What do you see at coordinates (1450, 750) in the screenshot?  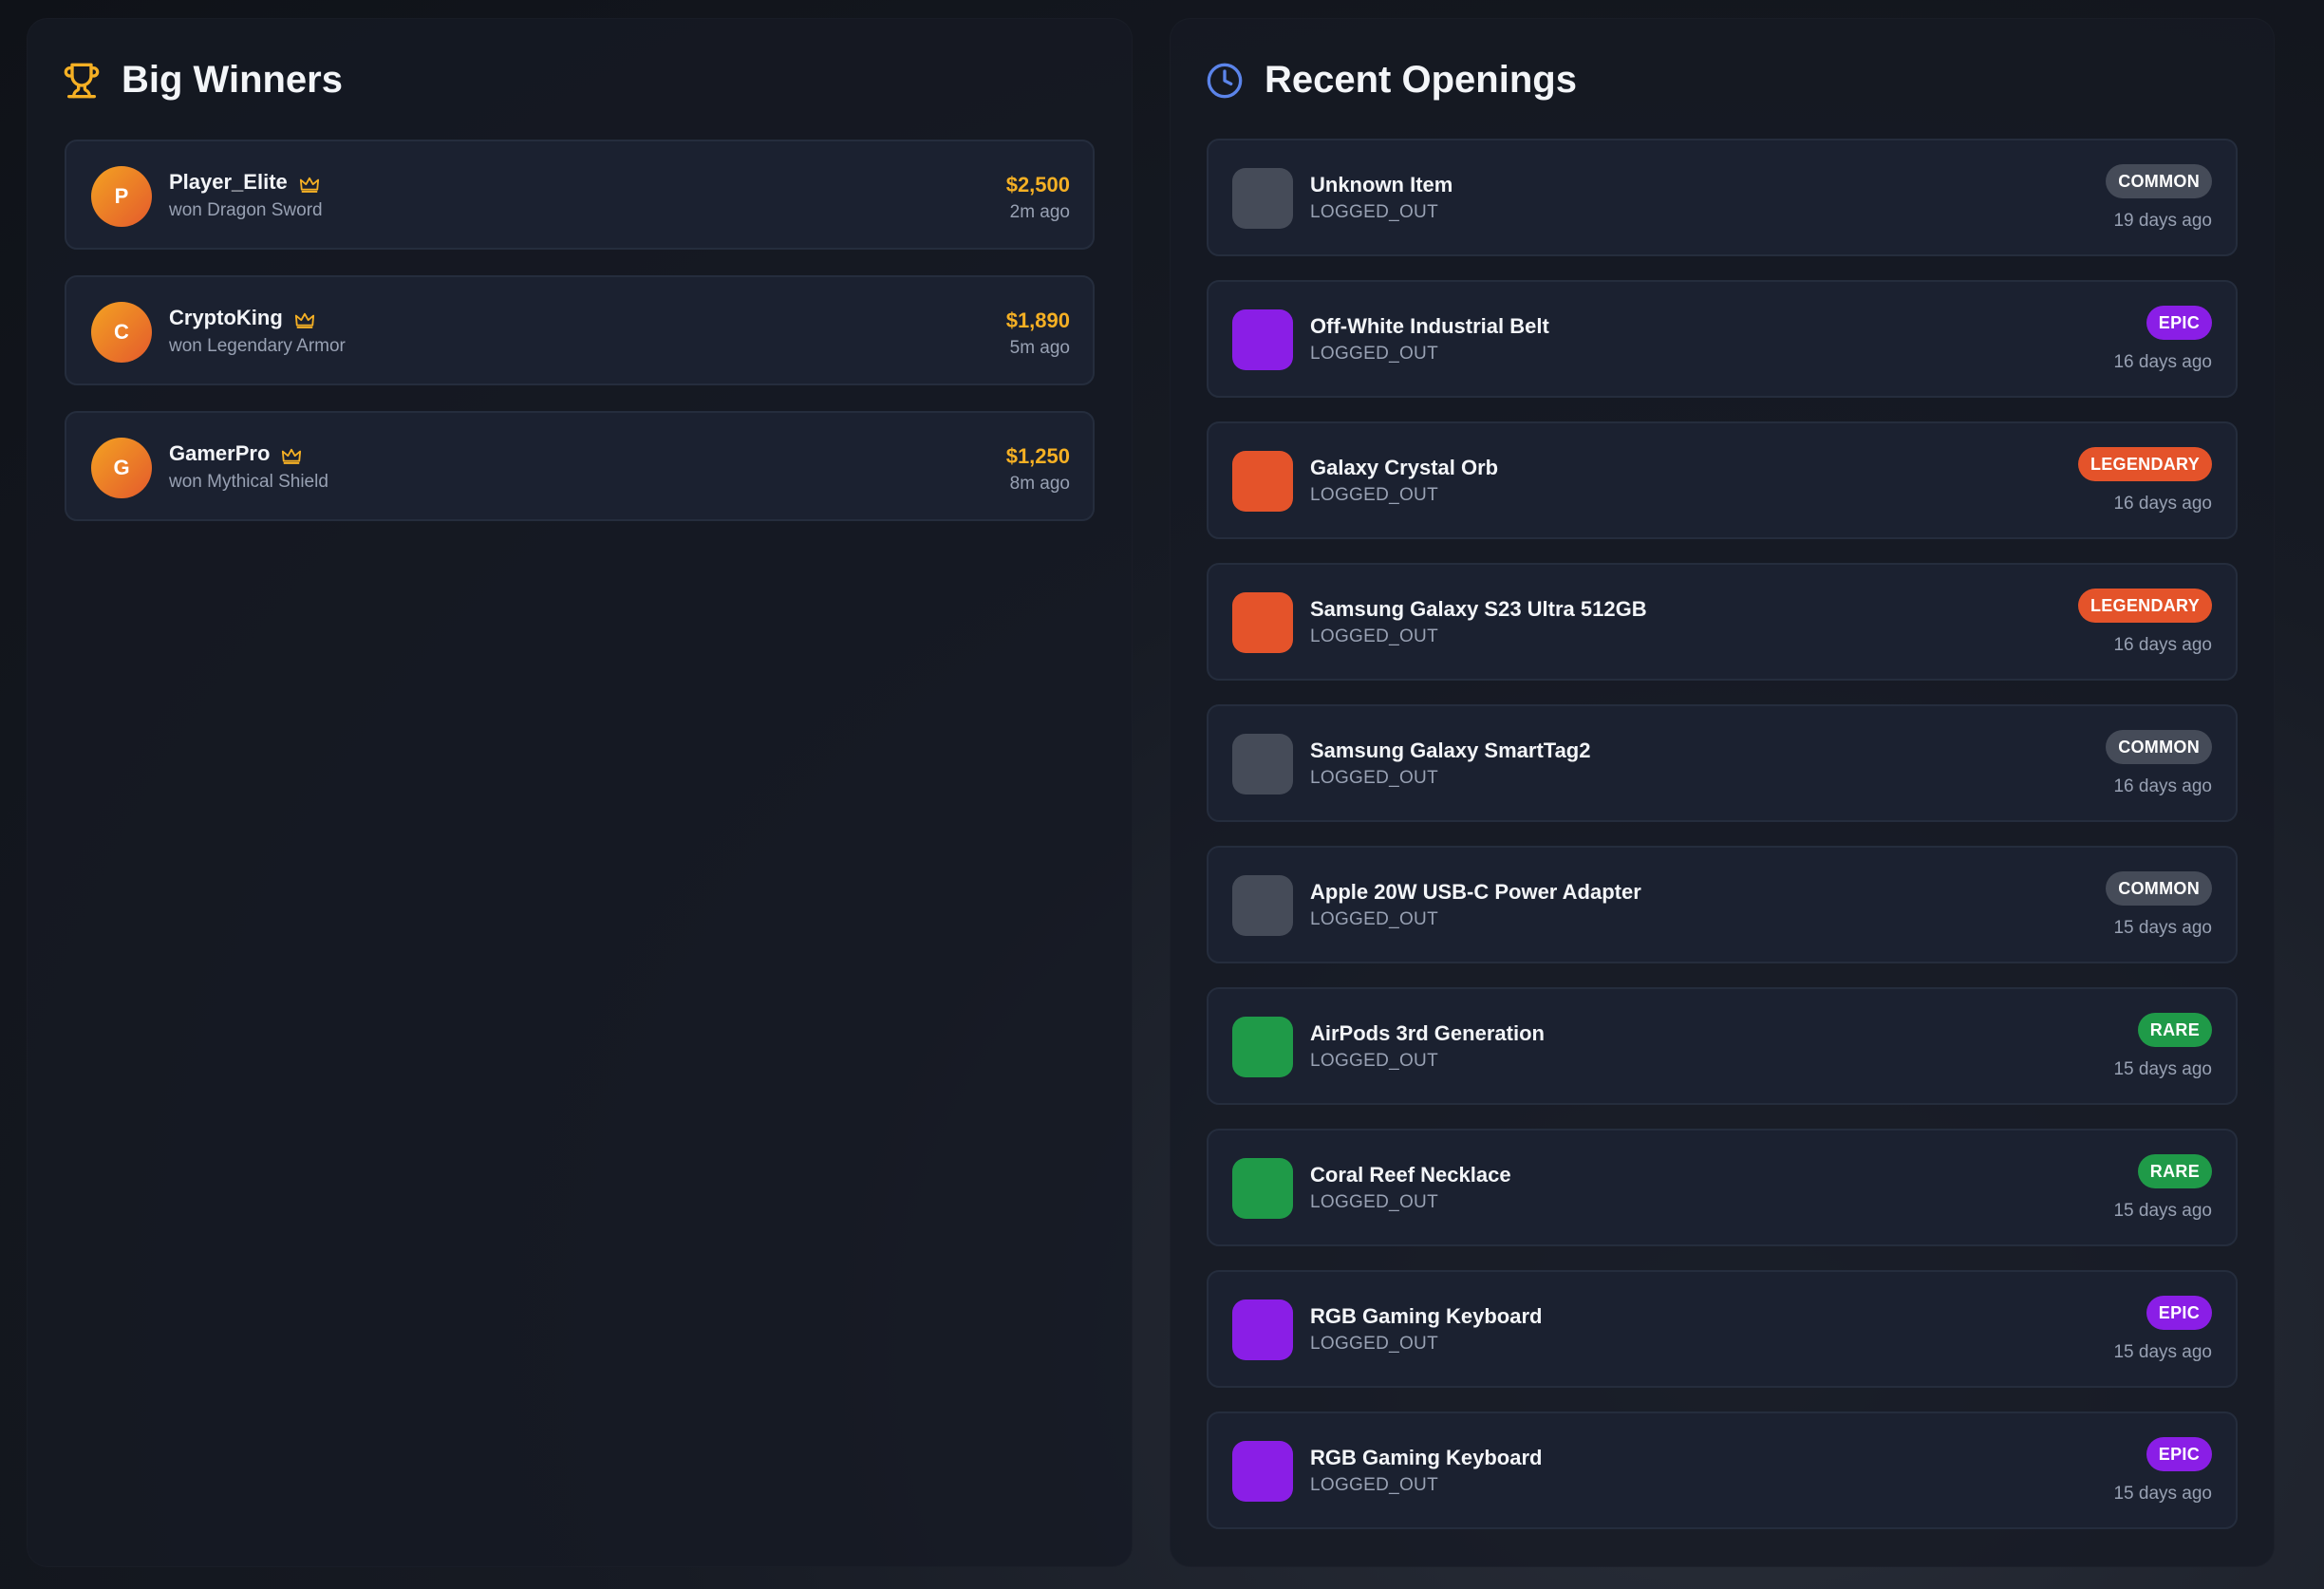 I see `item-name: Samsung Galaxy SmartTag2` at bounding box center [1450, 750].